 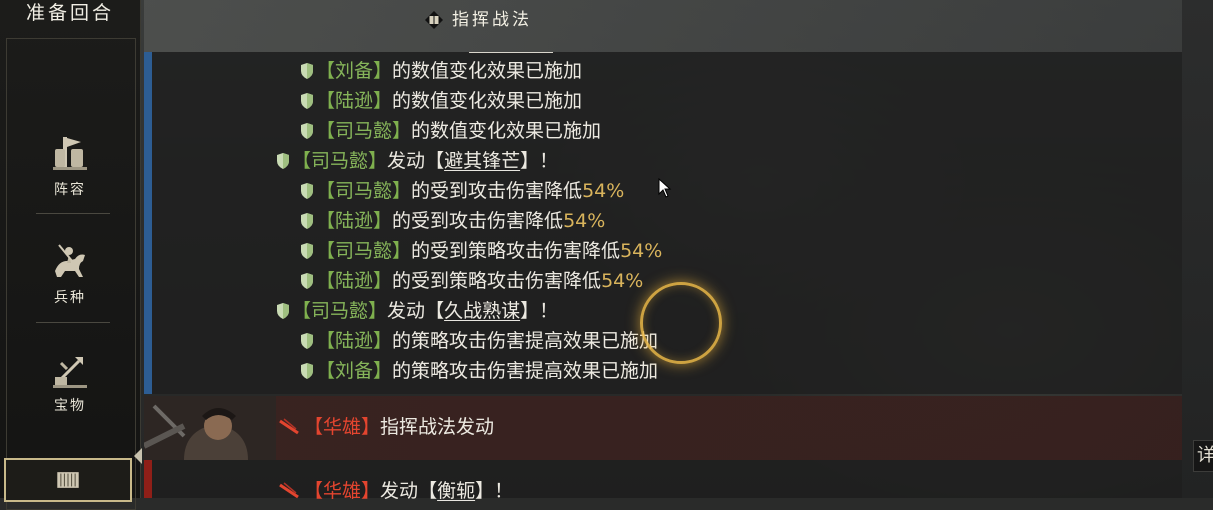 I want to click on enemy-action-text: 发动, so click(x=399, y=491).